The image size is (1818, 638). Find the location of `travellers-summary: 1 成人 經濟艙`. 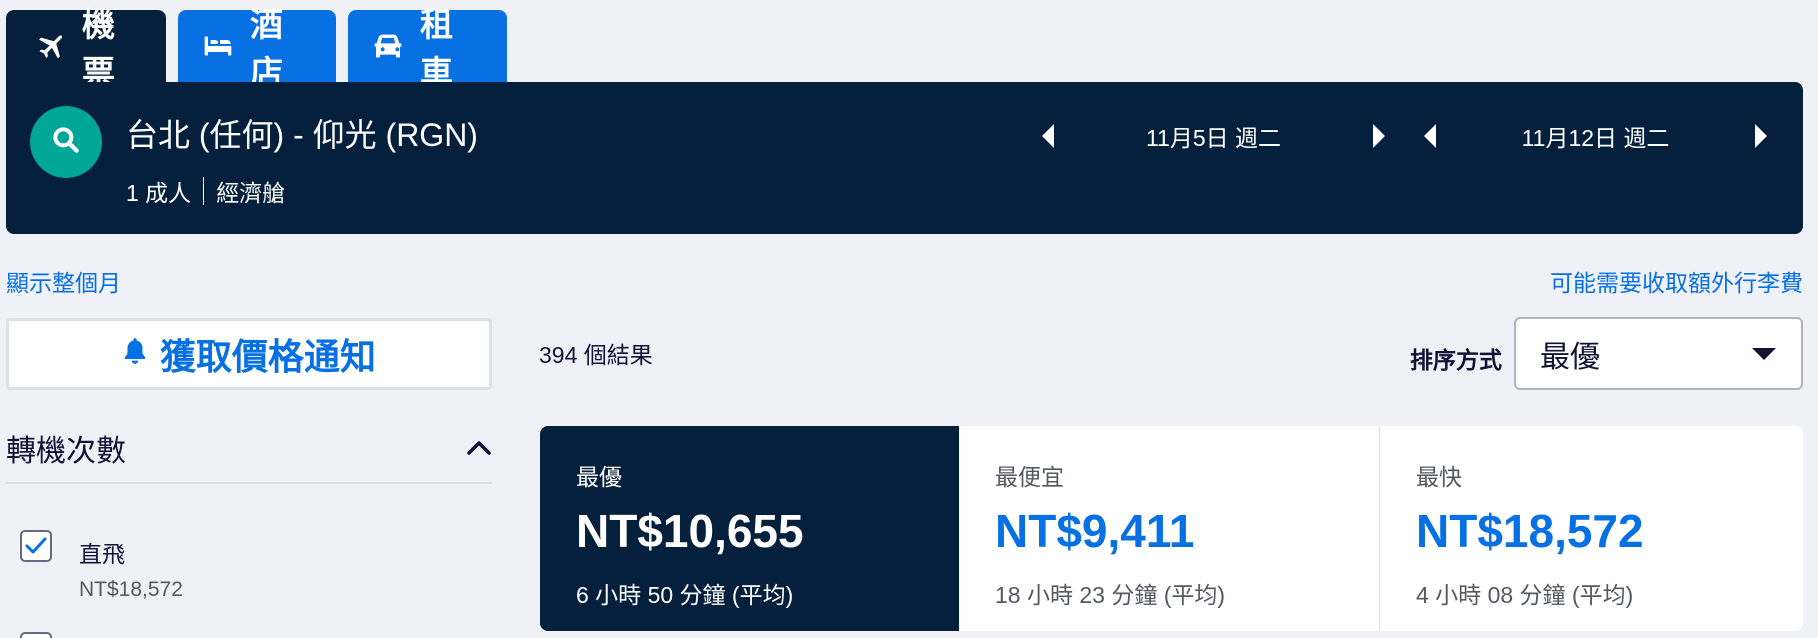

travellers-summary: 1 成人 經濟艙 is located at coordinates (205, 191).